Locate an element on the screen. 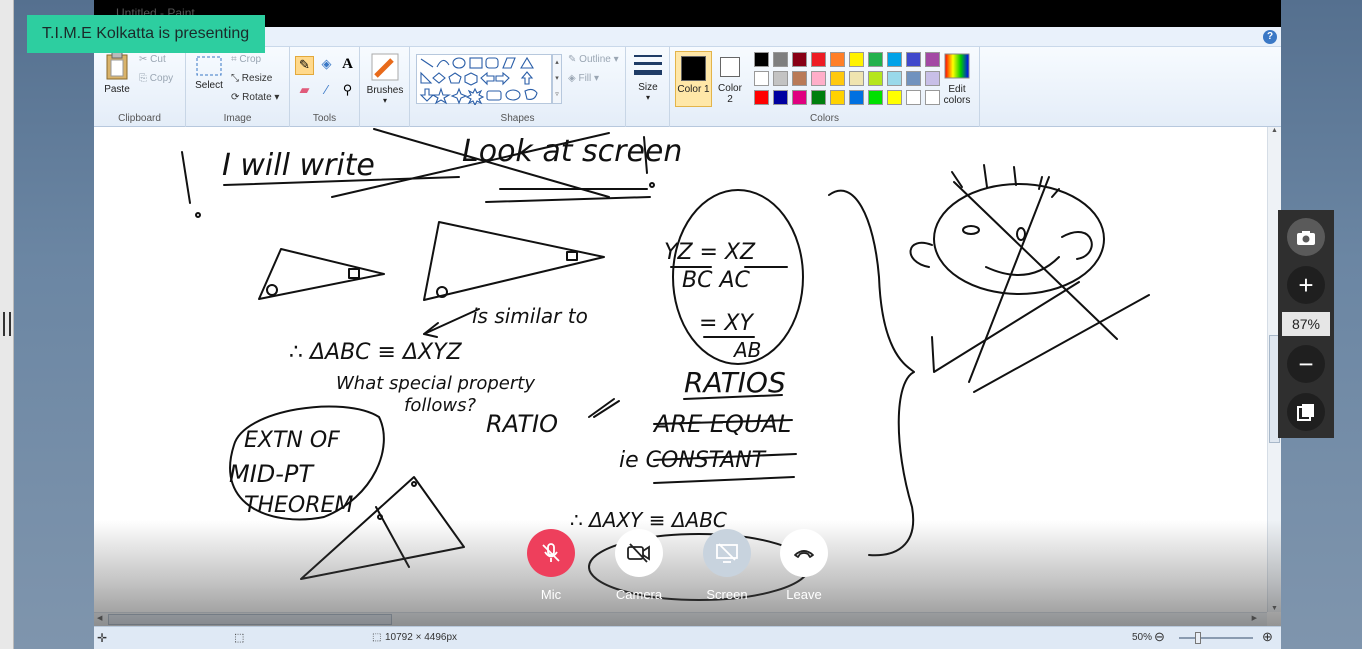  line-size-icon is located at coordinates (648, 65).